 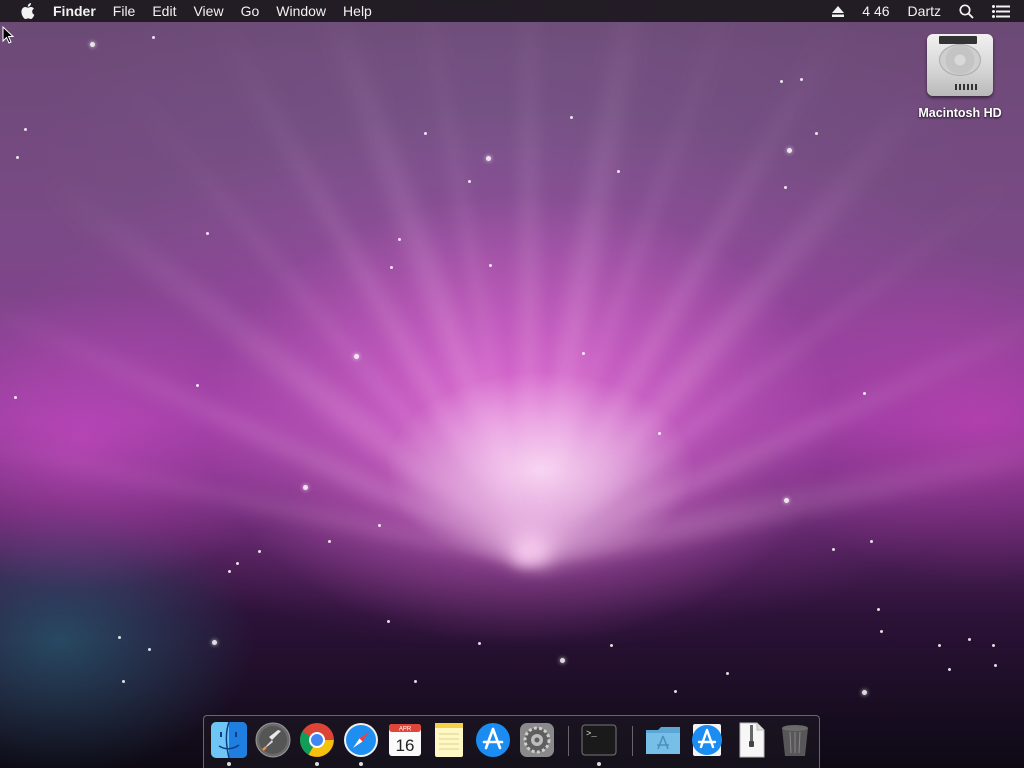 What do you see at coordinates (361, 740) in the screenshot?
I see `safari-compass-icon` at bounding box center [361, 740].